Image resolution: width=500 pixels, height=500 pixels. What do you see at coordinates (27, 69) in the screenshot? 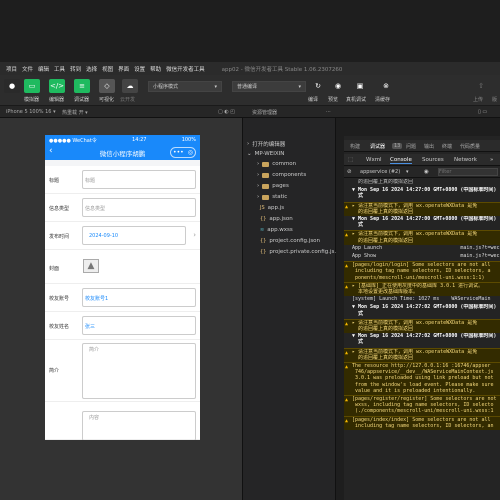
I see `menu-item-file: 文件` at bounding box center [27, 69].